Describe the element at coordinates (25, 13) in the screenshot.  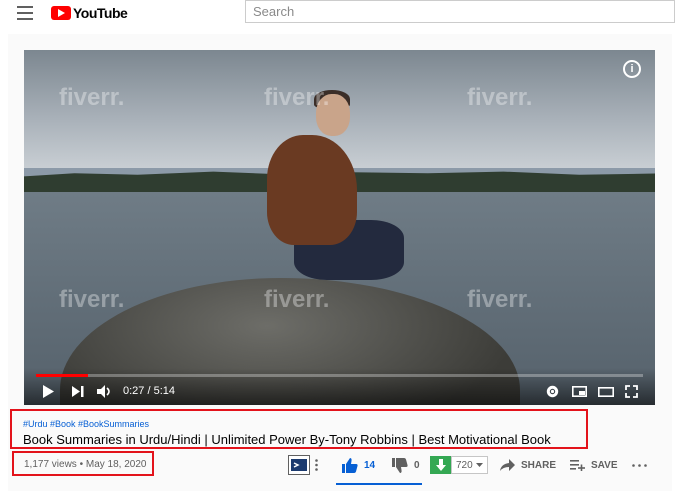
I see `menu-icon` at that location.